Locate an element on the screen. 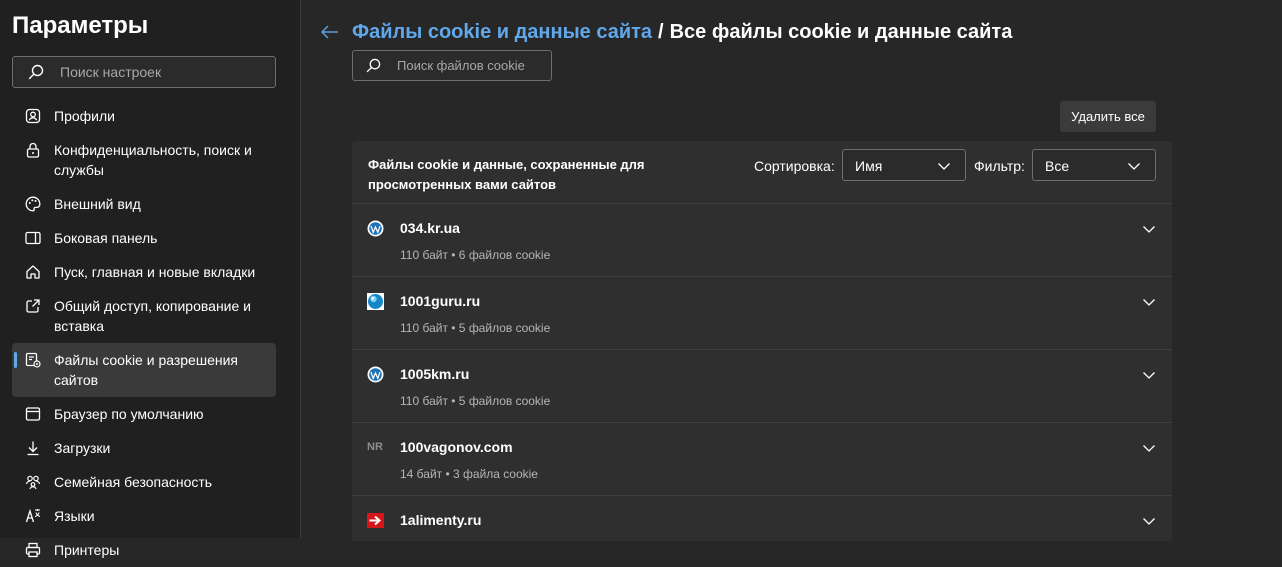  sidebar-item-start-home: Пуск, главная и новые вкладки is located at coordinates (144, 272).